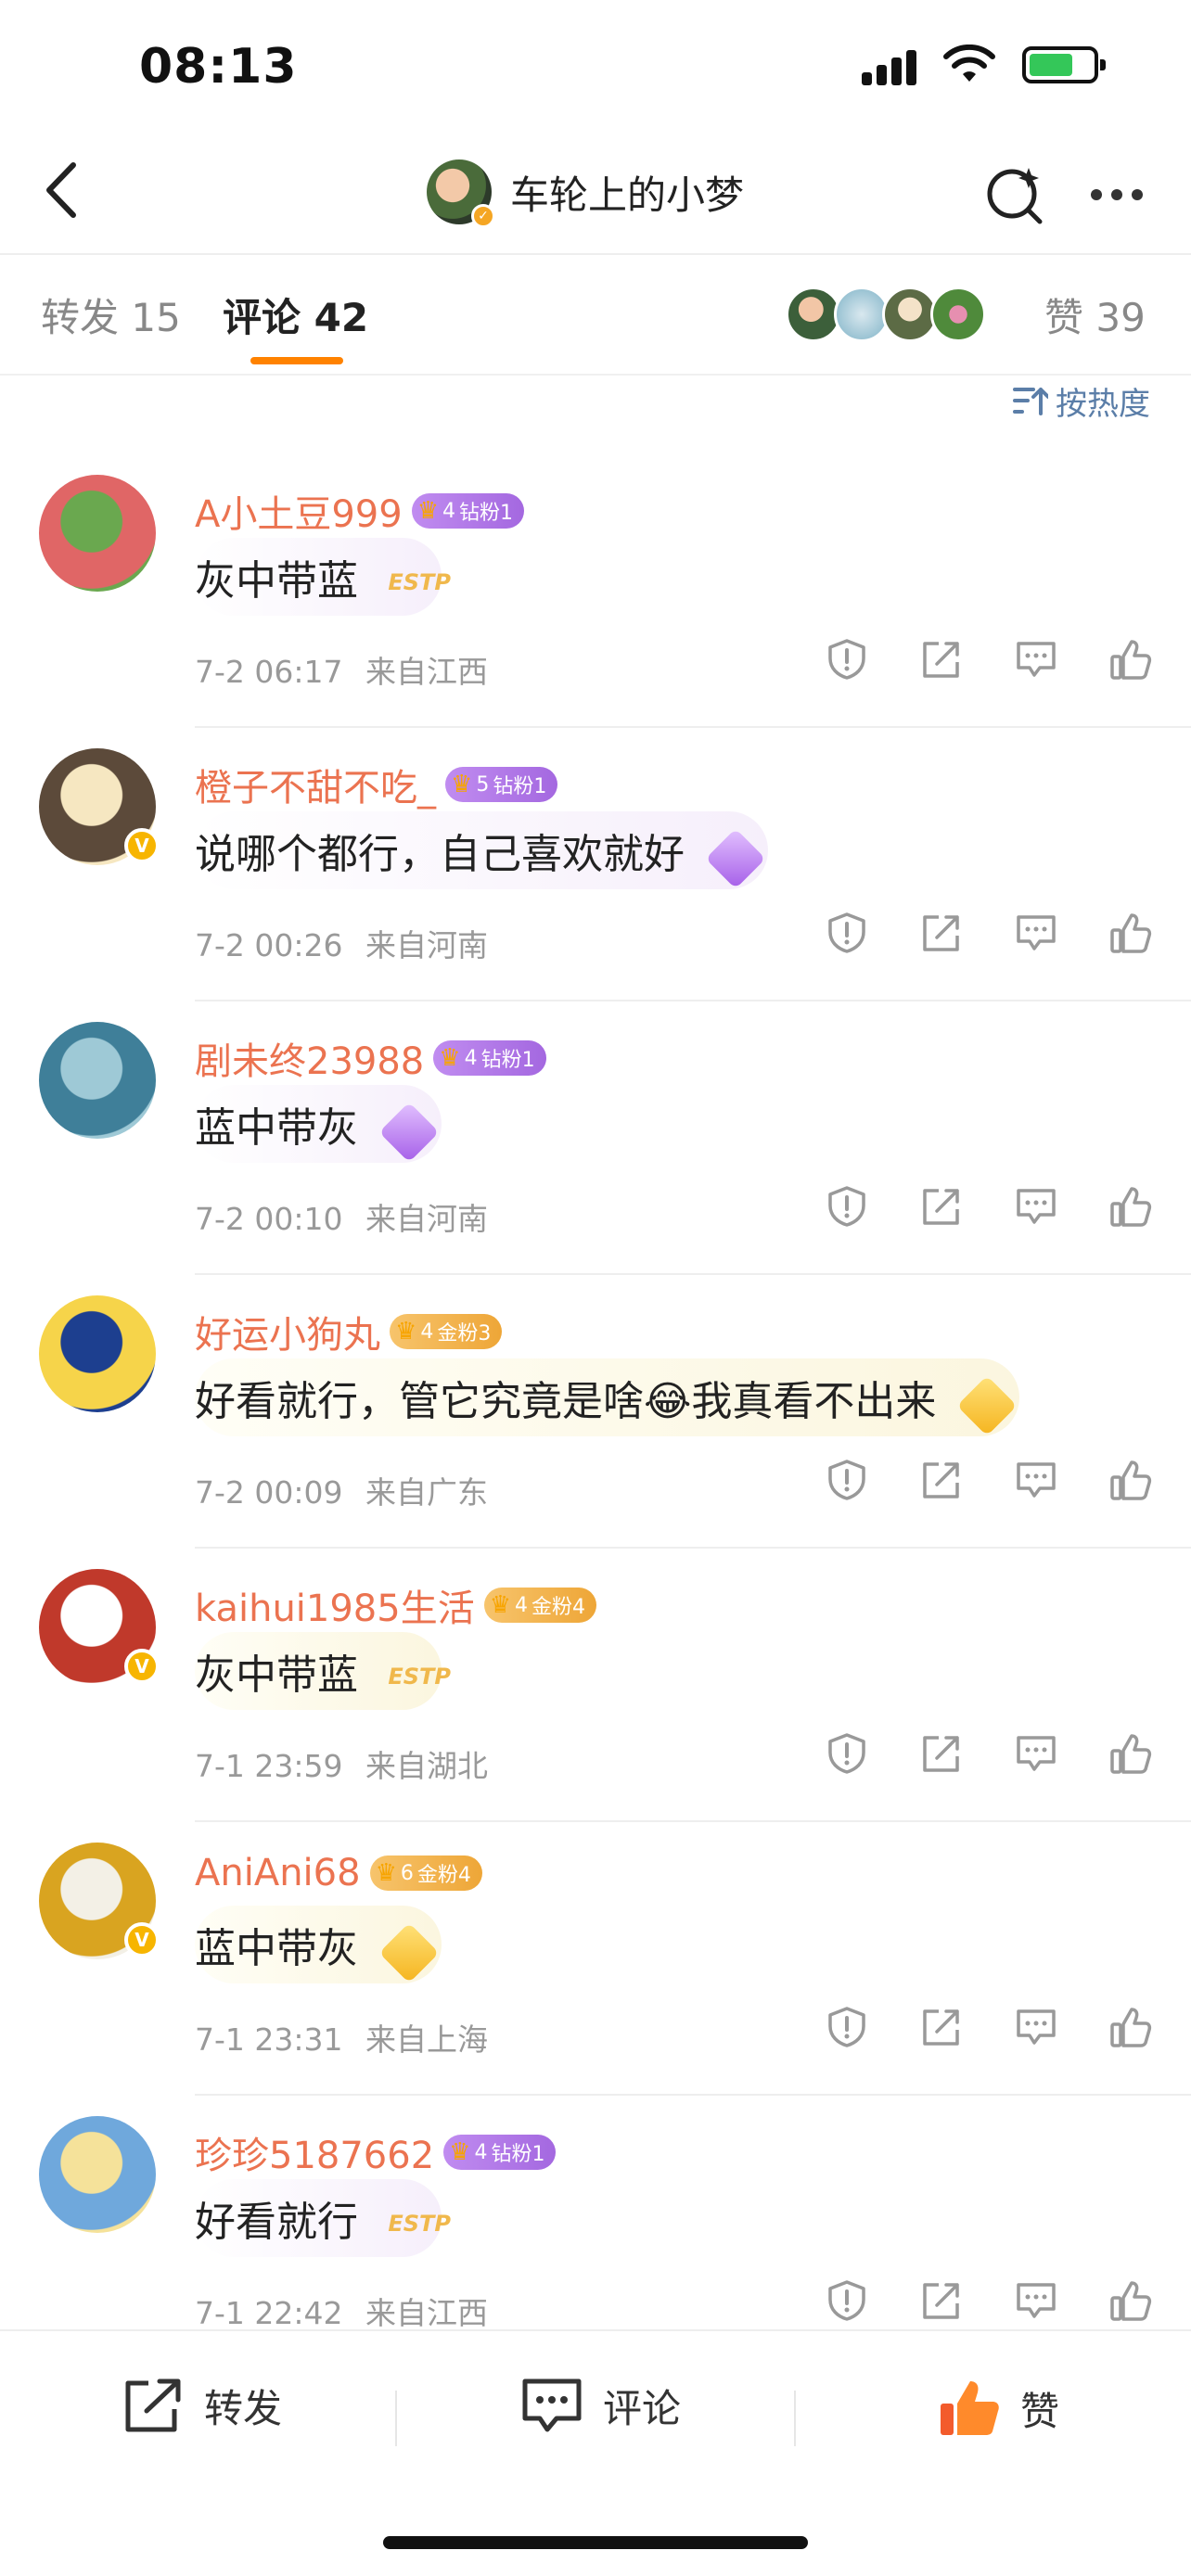  I want to click on comment-bubble: 好看就行 ESTP, so click(323, 2218).